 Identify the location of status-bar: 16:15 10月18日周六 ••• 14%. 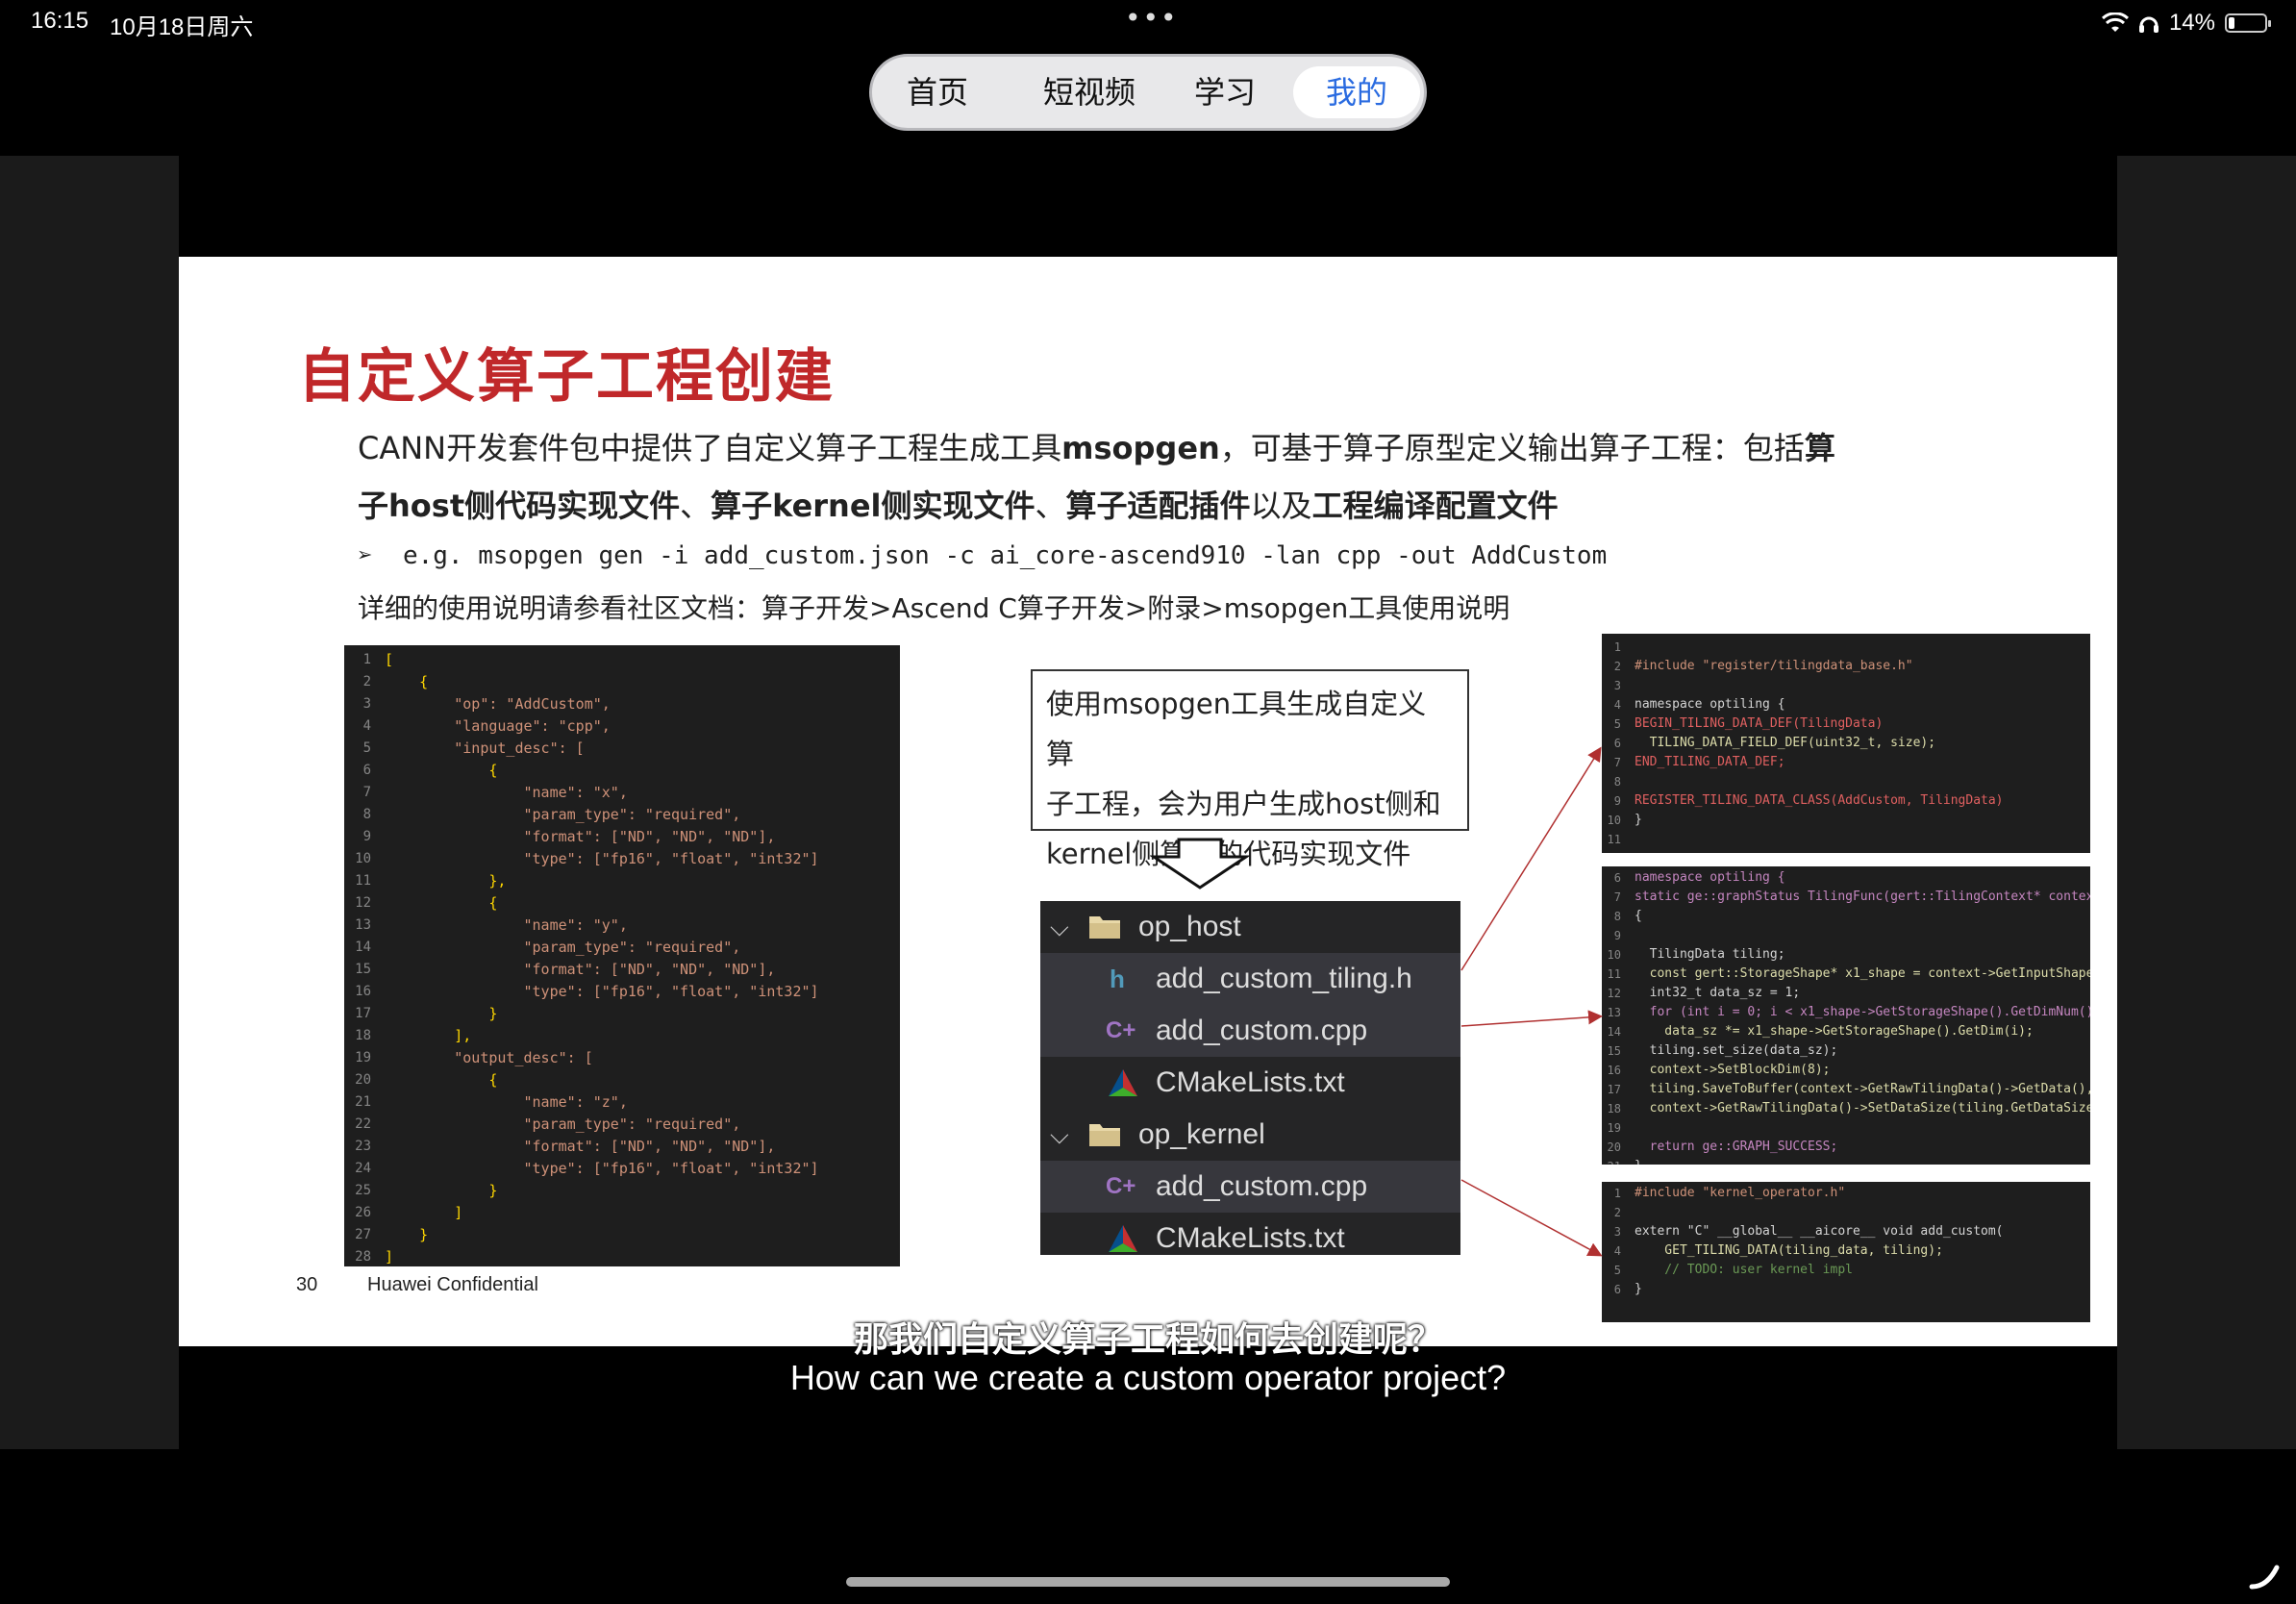
(1148, 23).